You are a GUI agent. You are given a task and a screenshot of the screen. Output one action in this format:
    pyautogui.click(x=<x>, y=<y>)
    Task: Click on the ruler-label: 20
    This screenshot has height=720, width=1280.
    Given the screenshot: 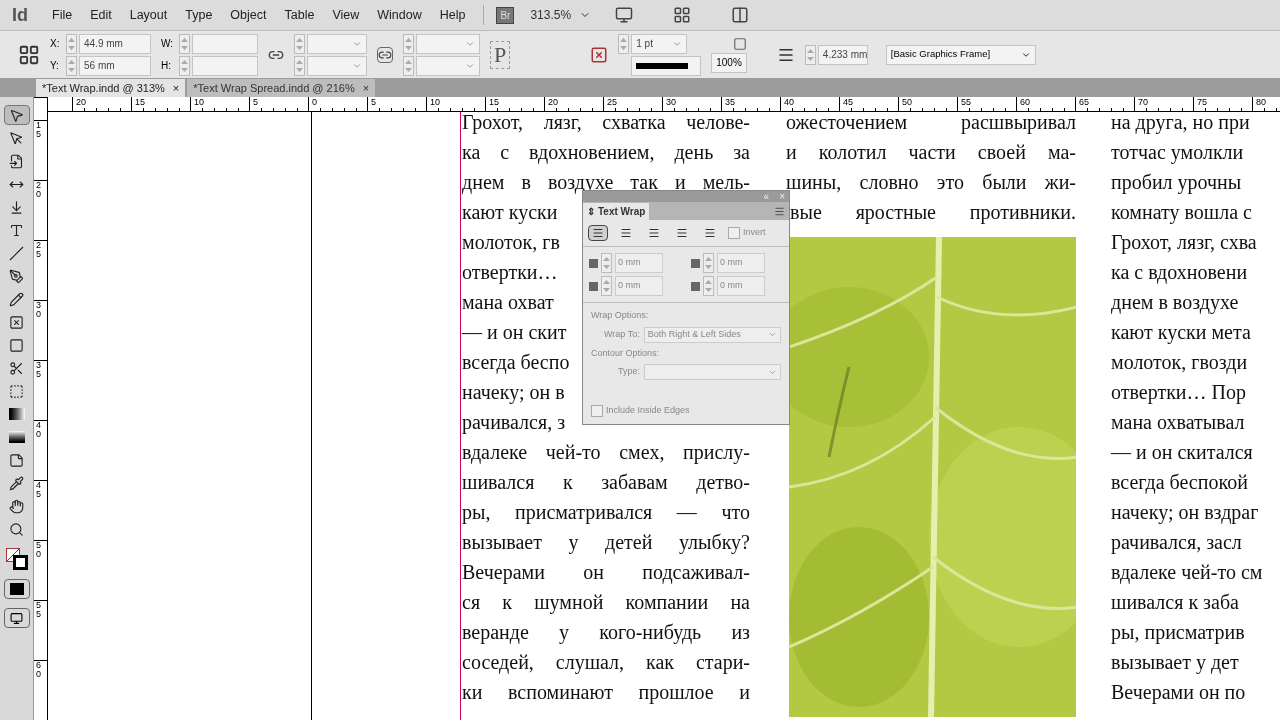 What is the action you would take?
    pyautogui.click(x=39, y=190)
    